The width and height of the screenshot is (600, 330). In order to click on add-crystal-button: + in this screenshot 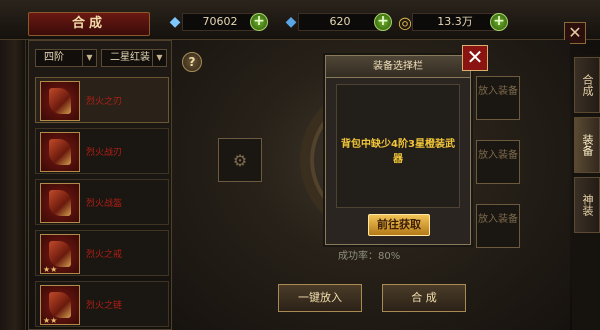, I will do `click(383, 22)`.